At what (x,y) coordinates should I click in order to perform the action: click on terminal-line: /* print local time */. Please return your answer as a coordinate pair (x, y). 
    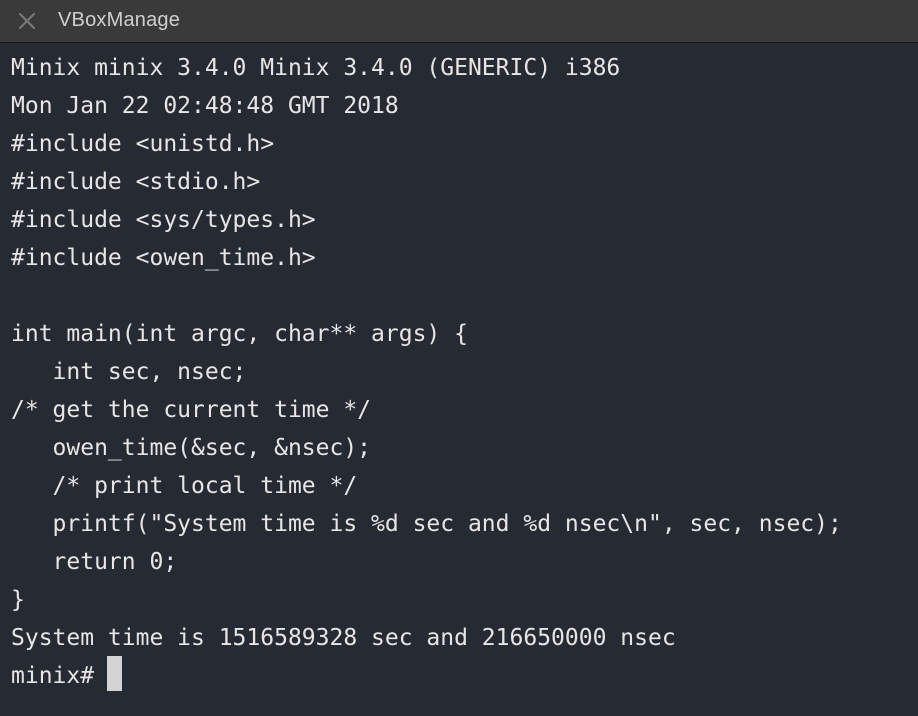
    Looking at the image, I should click on (184, 486).